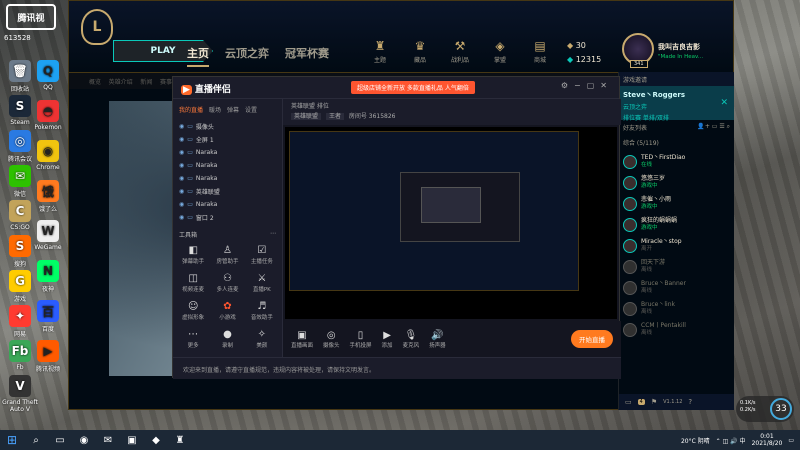  I want to click on toolbox-item: ☺ 虚拟形象, so click(193, 314).